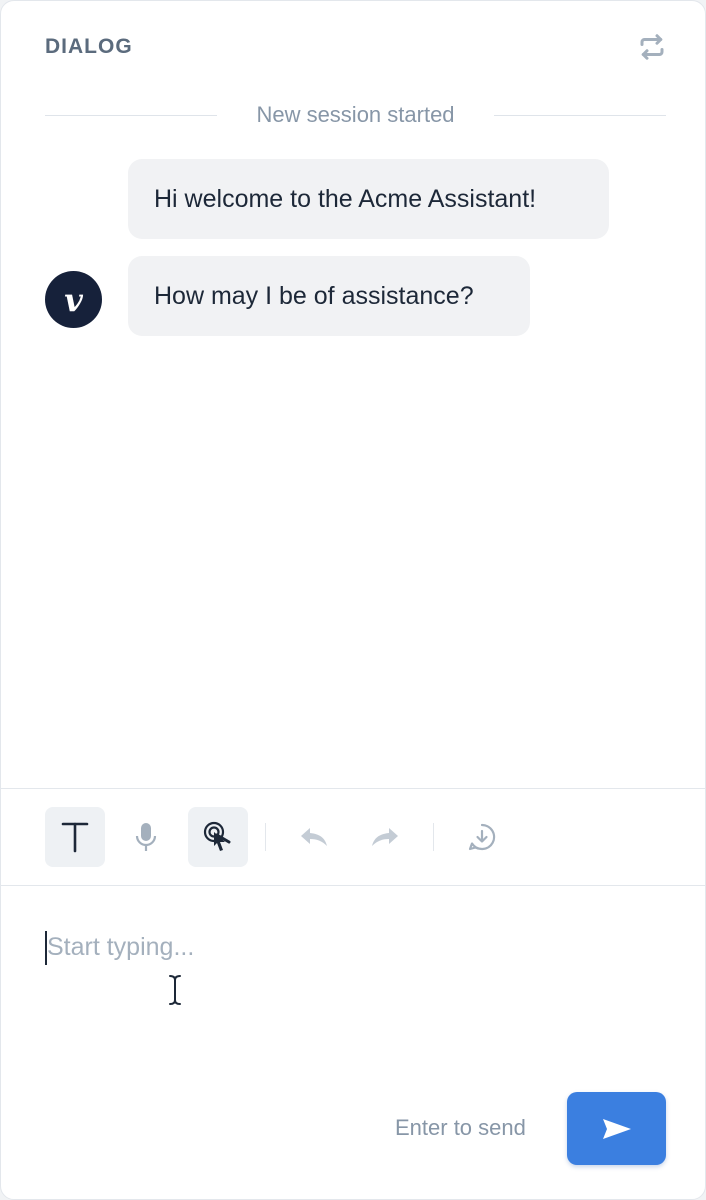 This screenshot has height=1200, width=706. Describe the element at coordinates (353, 837) in the screenshot. I see `input-mode-toolbar` at that location.